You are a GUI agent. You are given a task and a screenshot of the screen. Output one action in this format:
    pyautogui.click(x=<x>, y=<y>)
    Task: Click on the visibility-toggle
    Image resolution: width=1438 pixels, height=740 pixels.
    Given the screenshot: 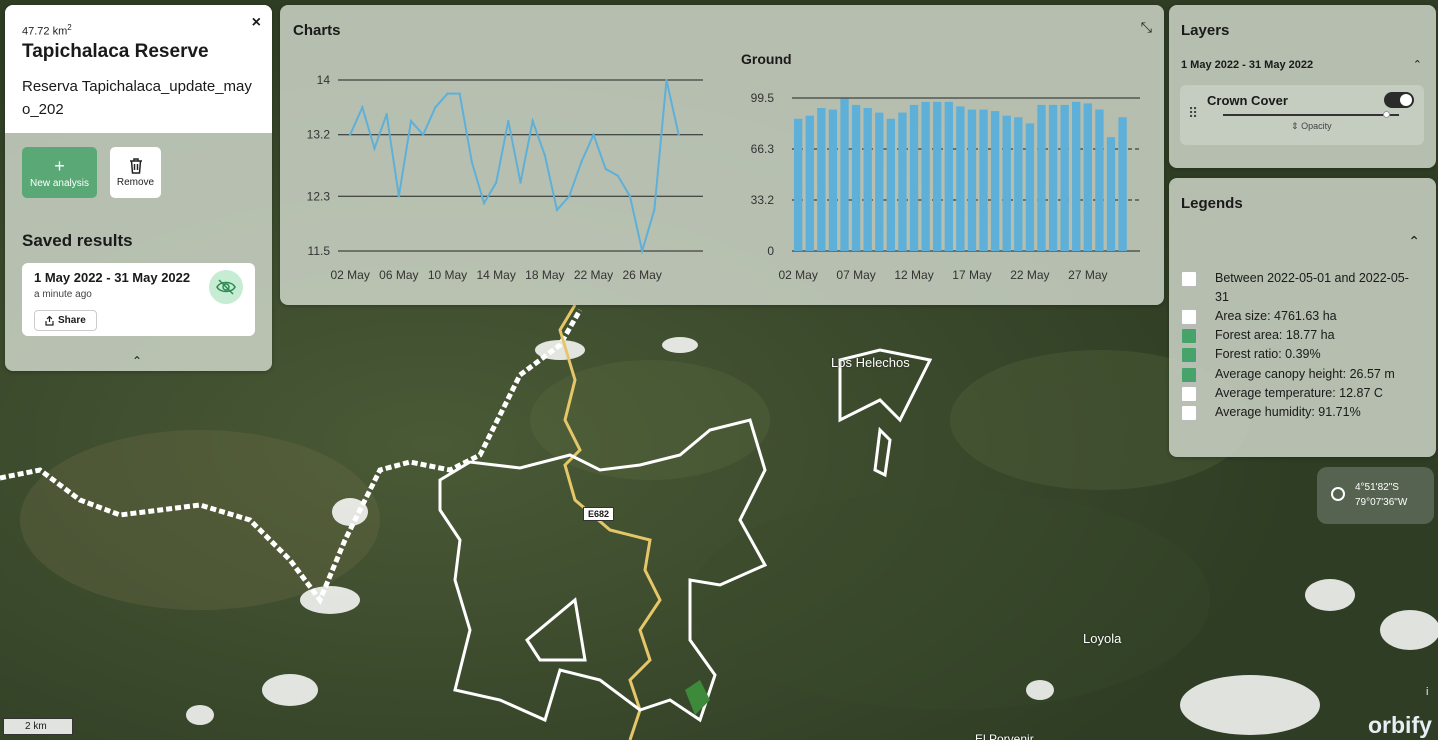 What is the action you would take?
    pyautogui.click(x=226, y=287)
    